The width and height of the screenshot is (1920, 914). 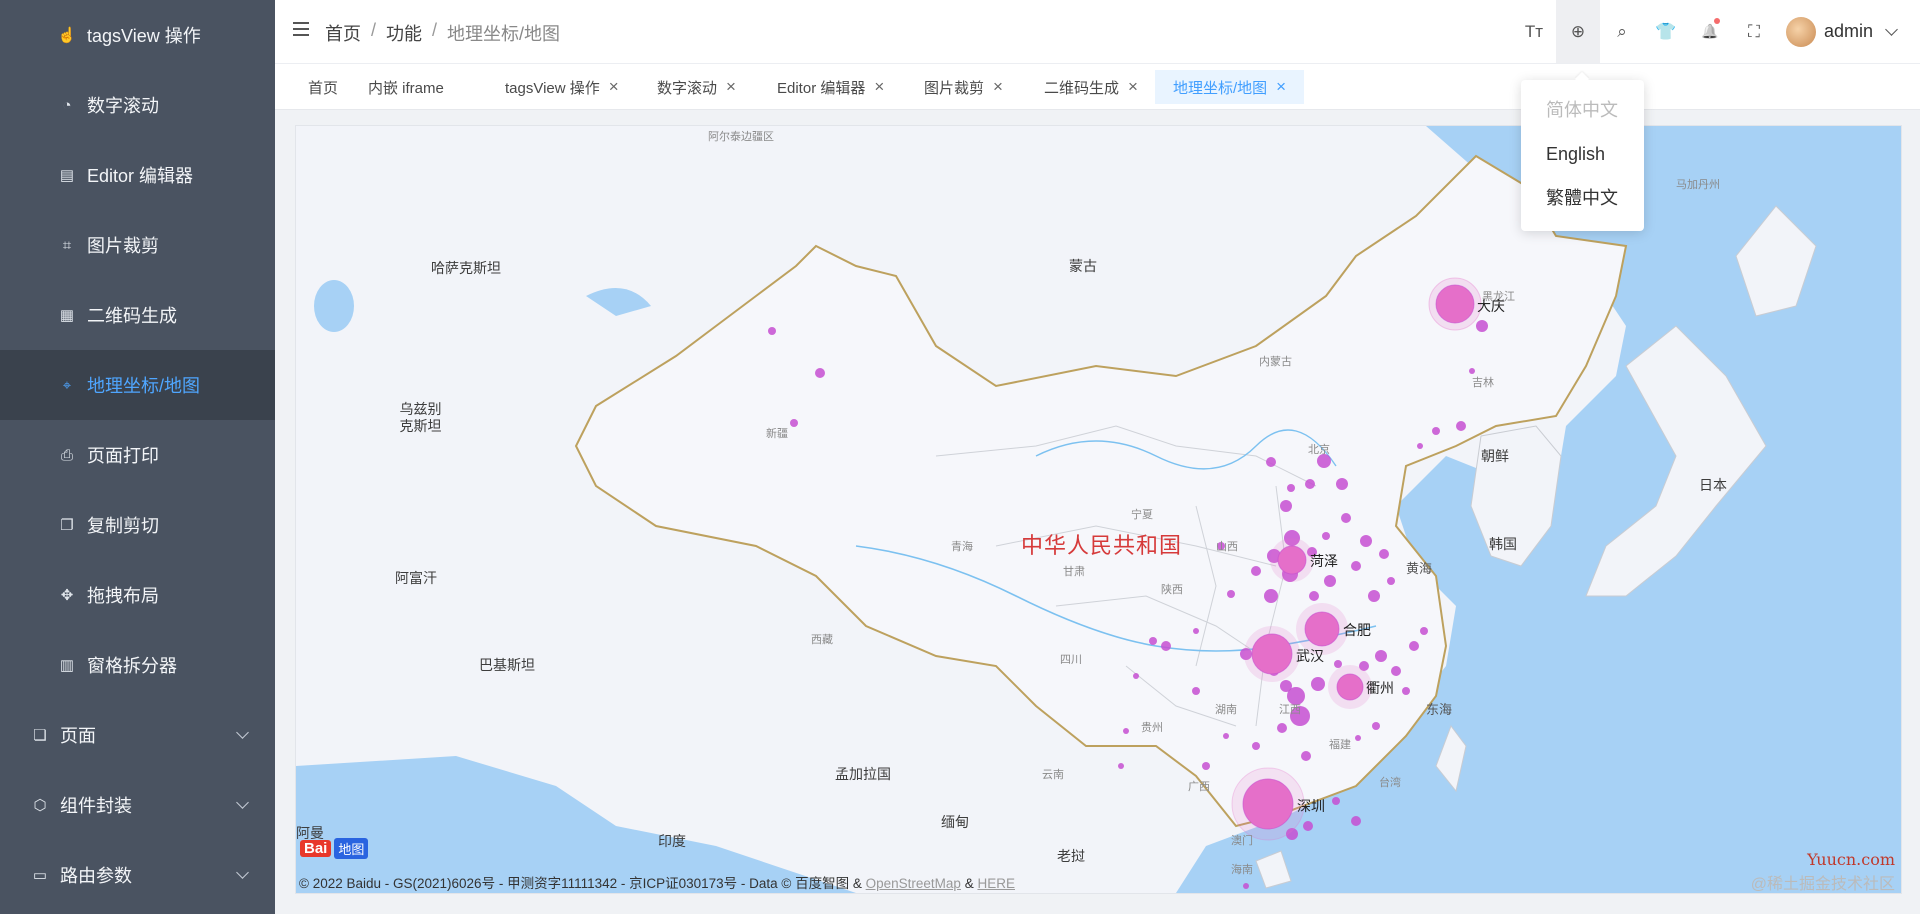 What do you see at coordinates (137, 805) in the screenshot?
I see `sidebar-item-components: ⬡ 组件封装` at bounding box center [137, 805].